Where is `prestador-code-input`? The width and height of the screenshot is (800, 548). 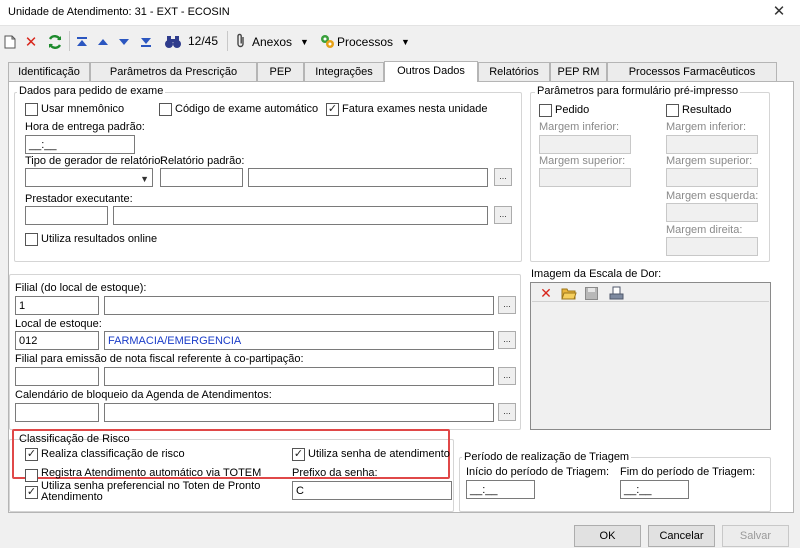 prestador-code-input is located at coordinates (66, 215).